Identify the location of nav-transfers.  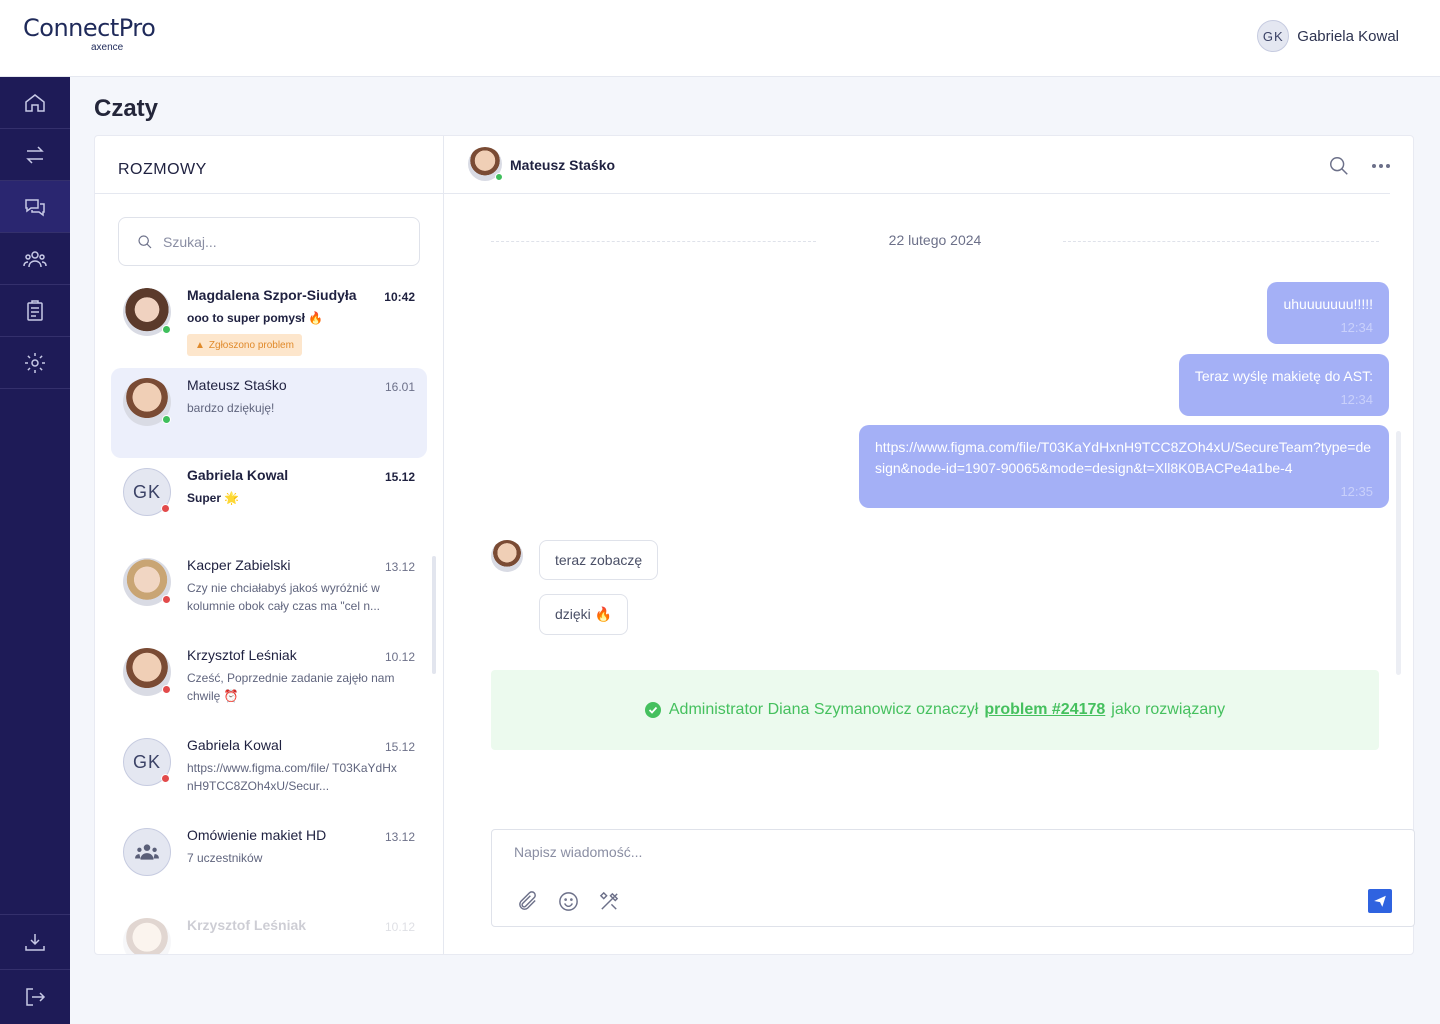
(35, 155).